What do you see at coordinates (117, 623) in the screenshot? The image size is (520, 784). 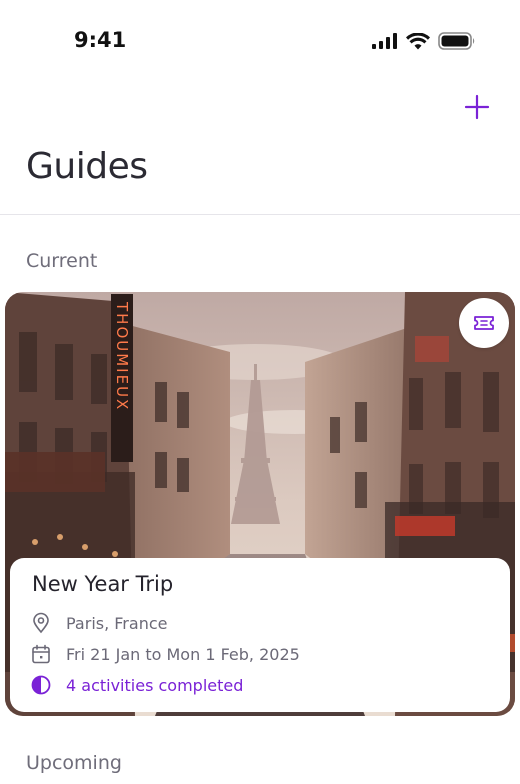 I see `trip-location: Paris, France` at bounding box center [117, 623].